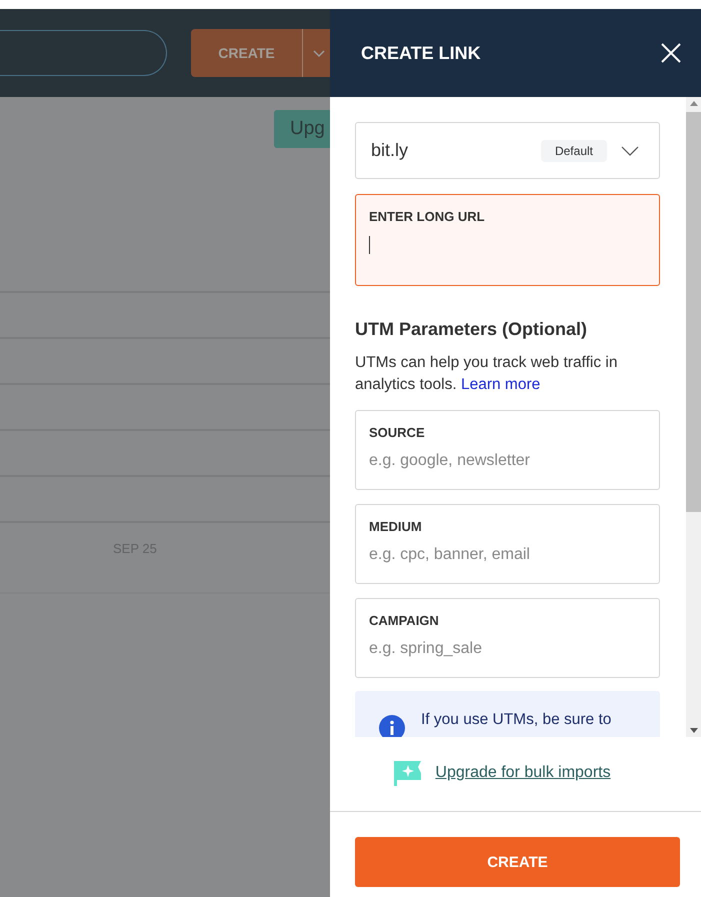 This screenshot has width=701, height=897. What do you see at coordinates (516, 720) in the screenshot?
I see `info-text: If you use UTMs, be sure to` at bounding box center [516, 720].